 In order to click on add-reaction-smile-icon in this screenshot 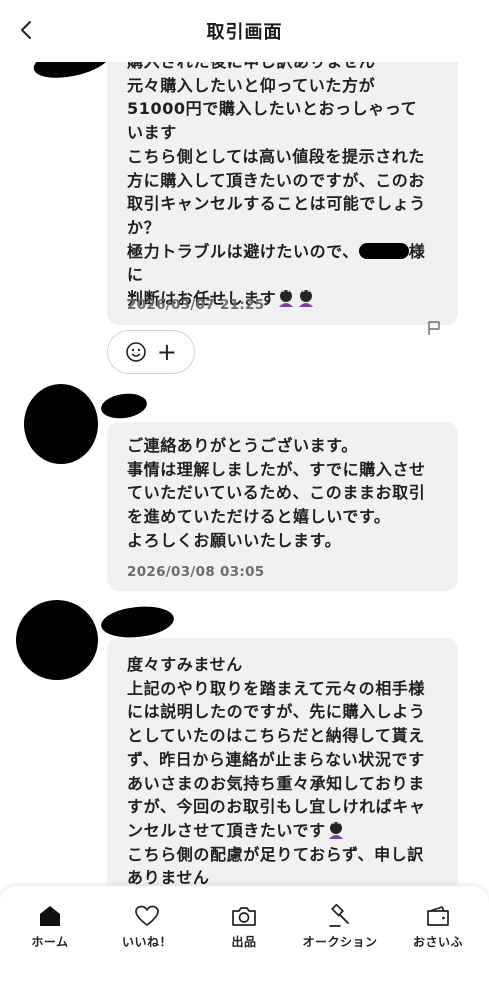, I will do `click(136, 352)`.